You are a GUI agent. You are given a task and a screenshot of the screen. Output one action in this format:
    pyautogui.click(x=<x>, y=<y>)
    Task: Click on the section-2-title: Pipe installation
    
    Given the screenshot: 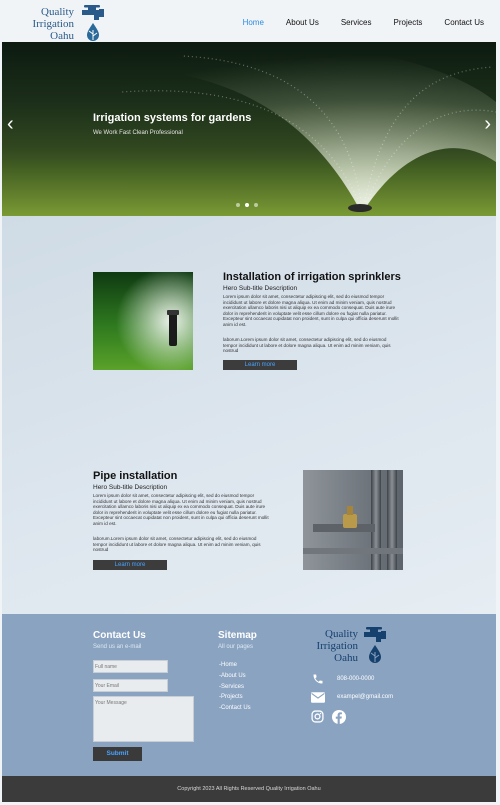 What is the action you would take?
    pyautogui.click(x=135, y=476)
    